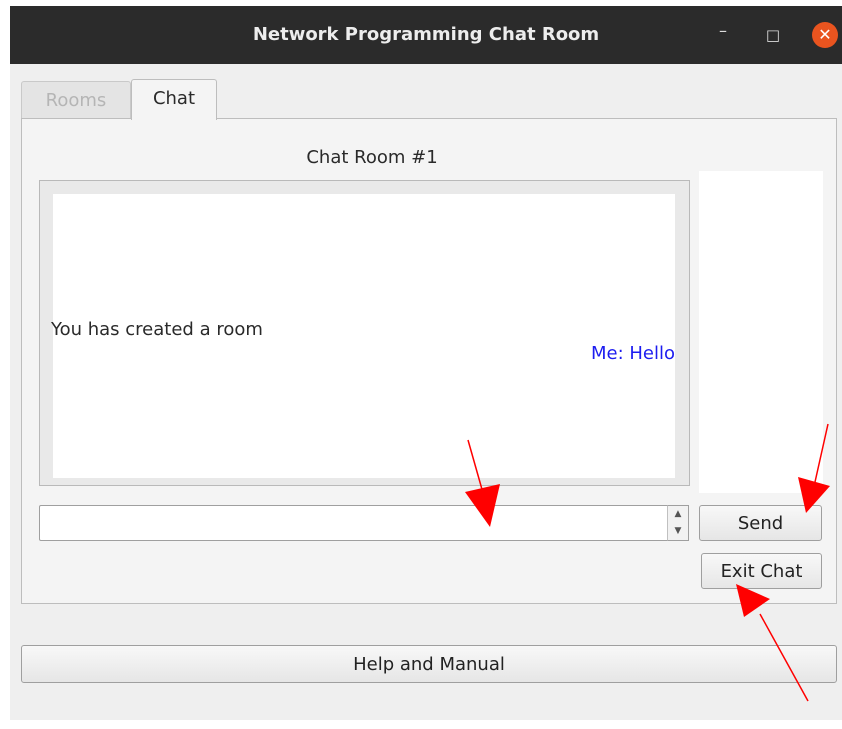 This screenshot has height=729, width=842. I want to click on tab-rooms: Rooms, so click(76, 100).